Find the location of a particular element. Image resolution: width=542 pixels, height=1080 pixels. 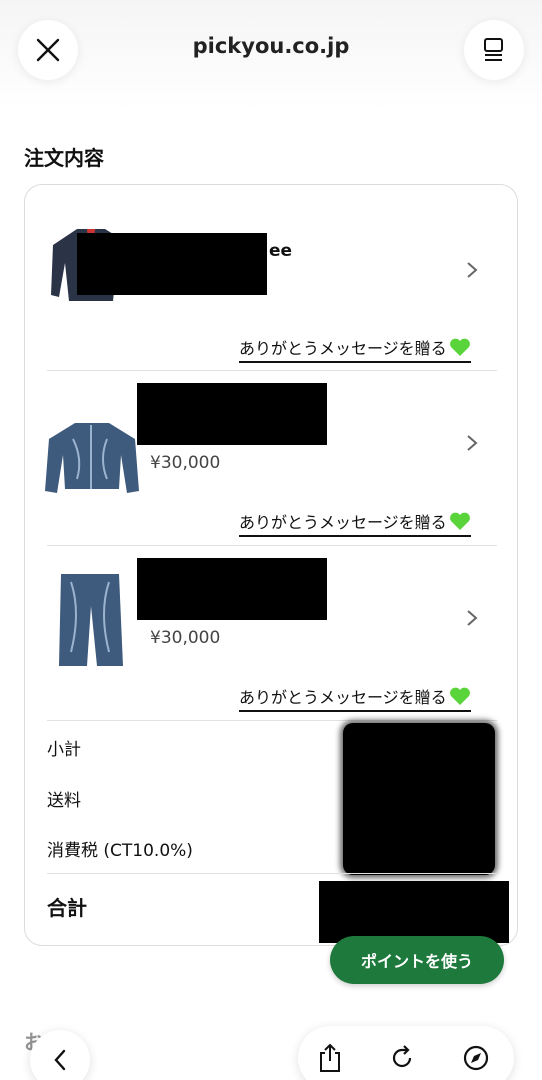

total-label: 合計 is located at coordinates (67, 908).